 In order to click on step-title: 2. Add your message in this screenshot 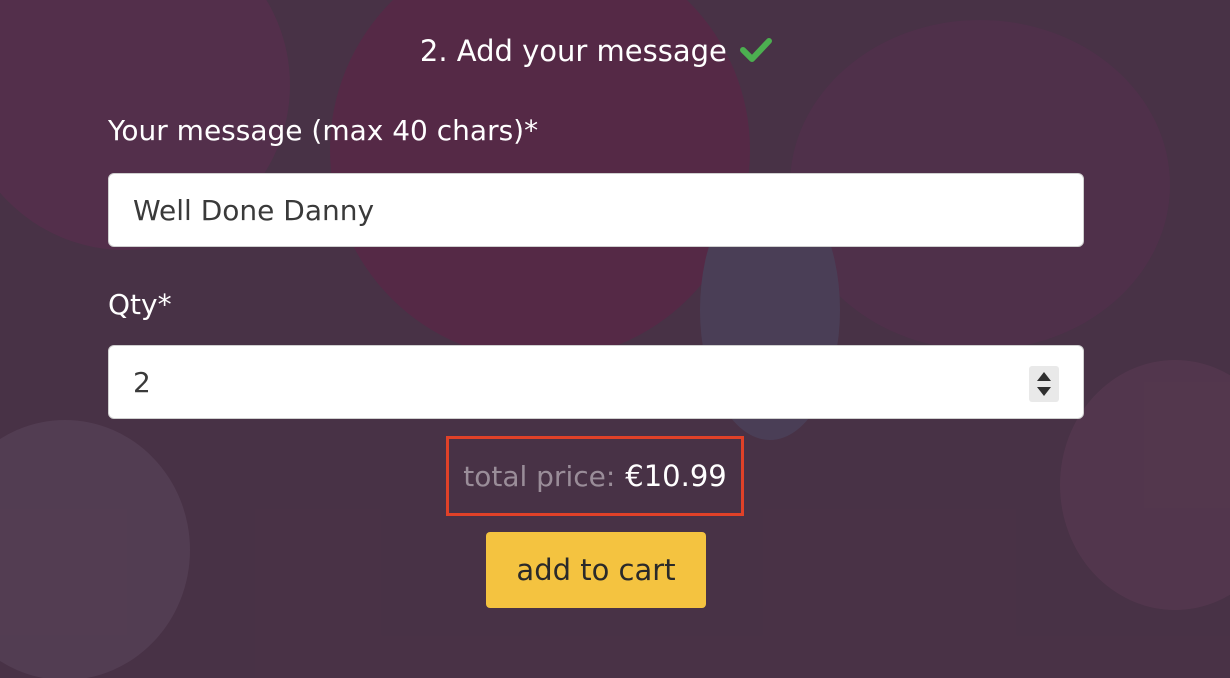, I will do `click(596, 52)`.